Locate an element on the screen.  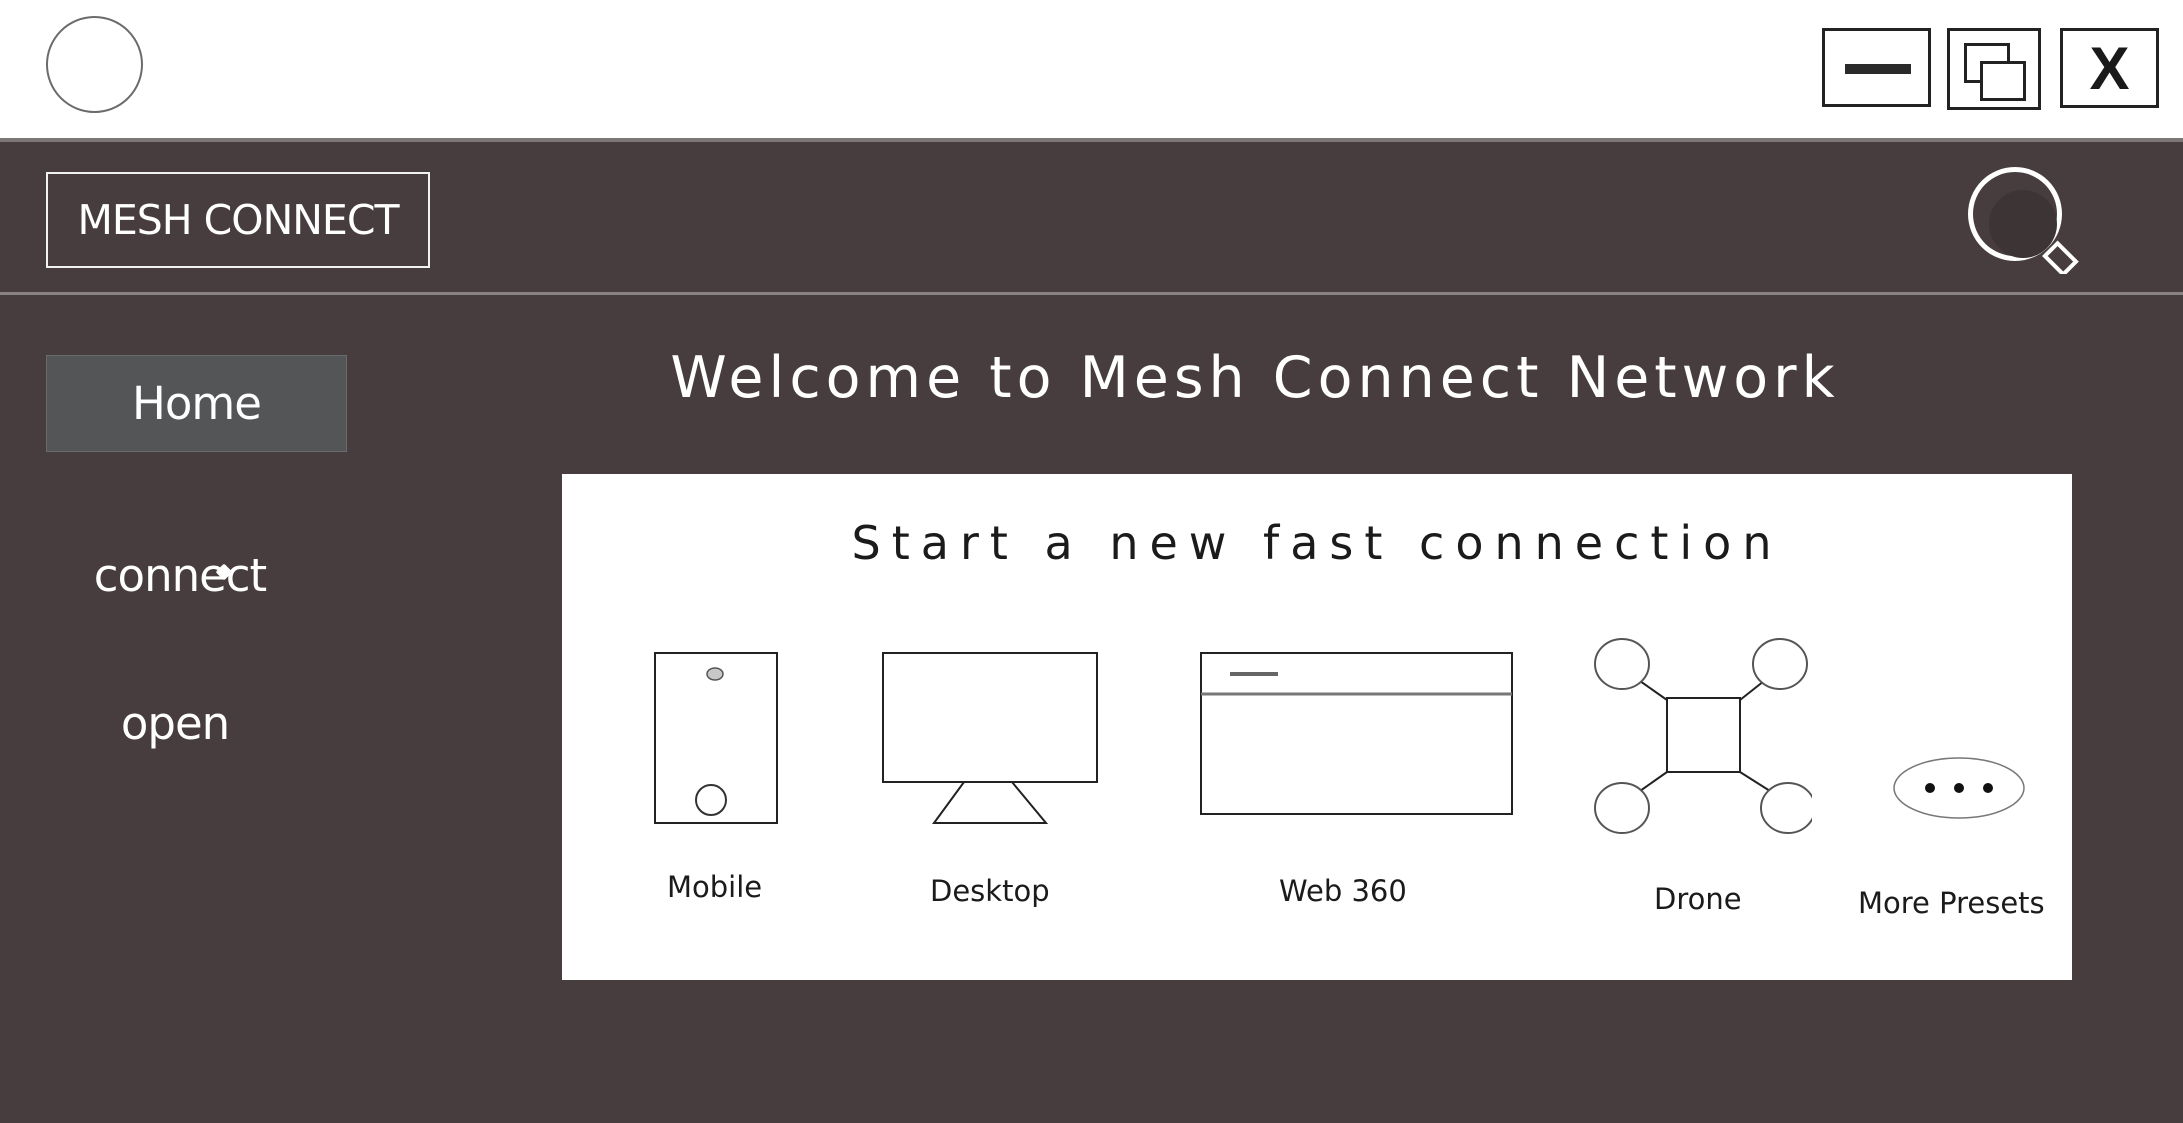
app-header: MESH CONNECT is located at coordinates (1091, 218).